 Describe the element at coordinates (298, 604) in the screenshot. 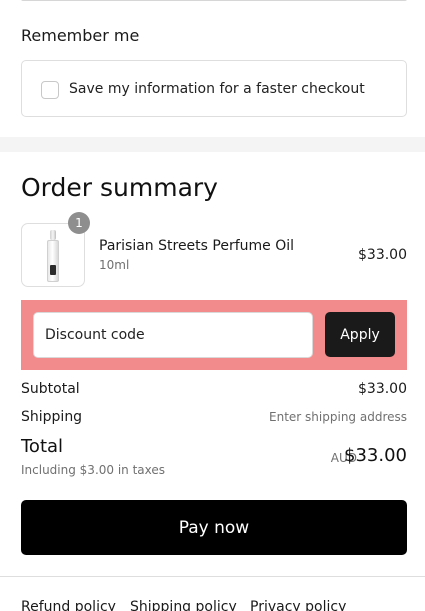

I see `privacy-policy-link: Privacy policy` at that location.